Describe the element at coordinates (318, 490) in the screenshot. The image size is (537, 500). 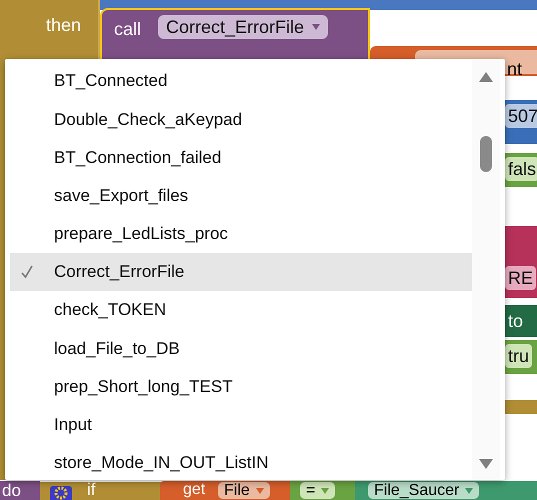
I see `operator-dropdown: =` at that location.